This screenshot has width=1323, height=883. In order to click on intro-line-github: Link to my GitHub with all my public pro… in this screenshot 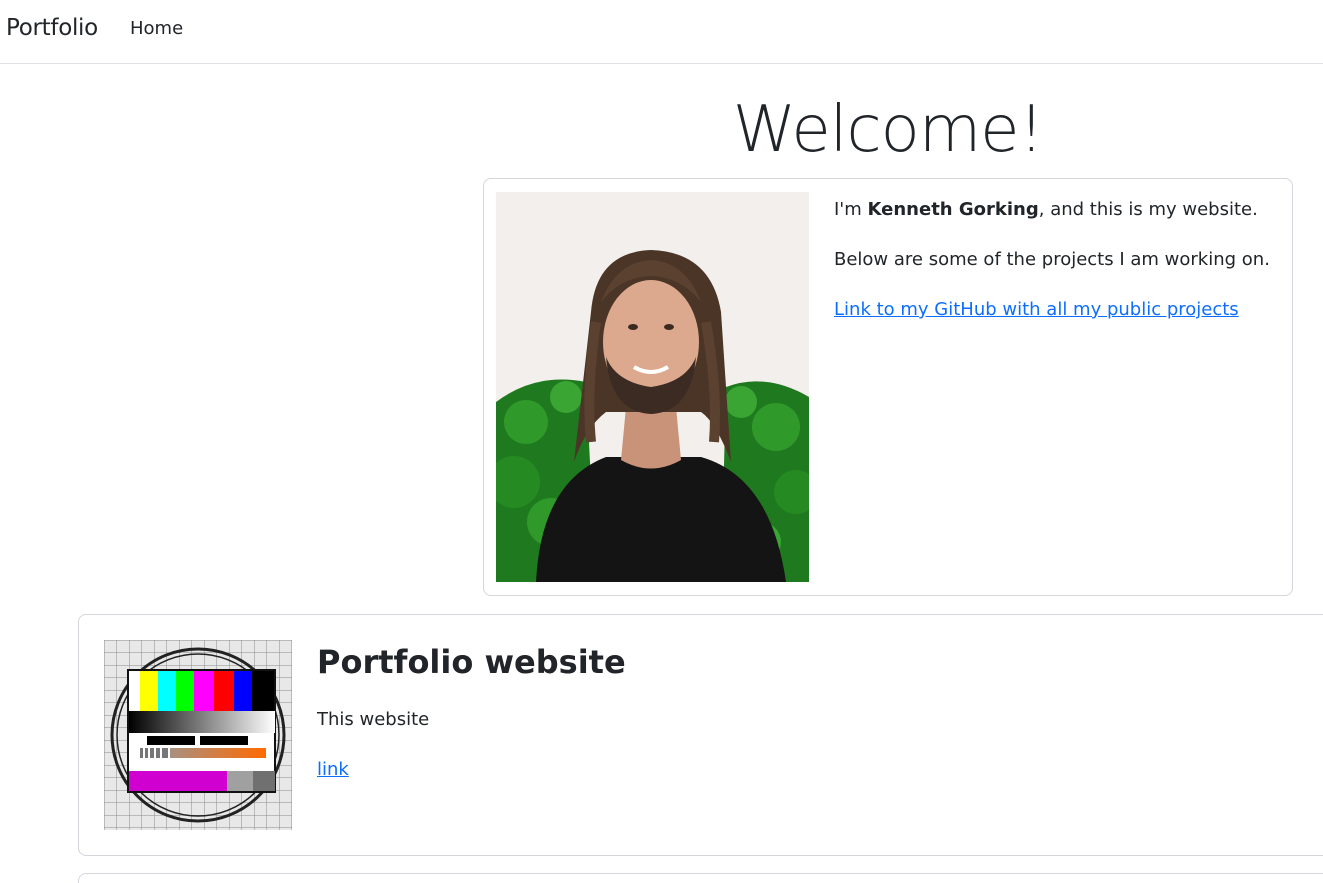, I will do `click(1059, 309)`.